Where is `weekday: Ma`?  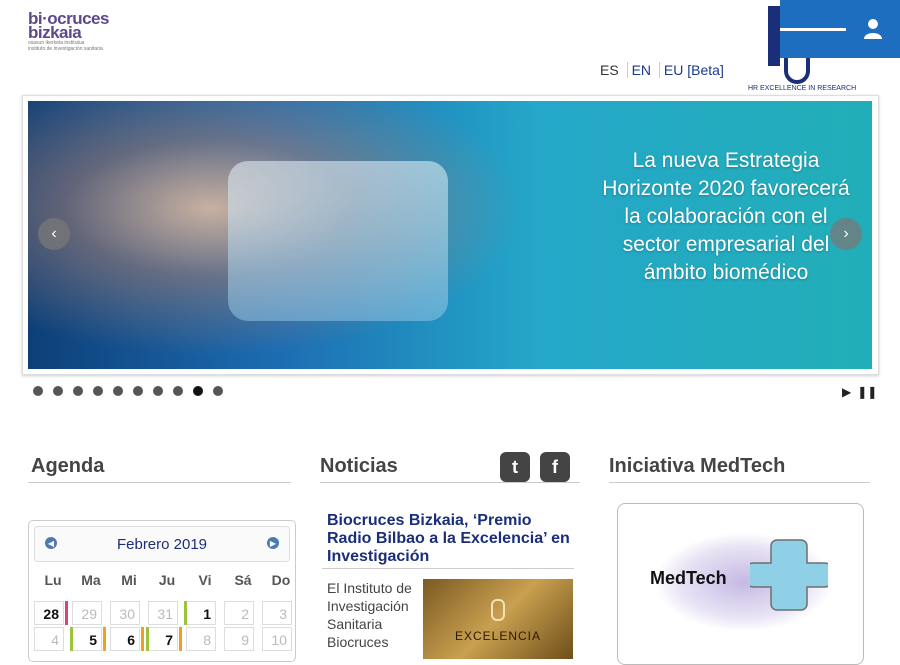
weekday: Ma is located at coordinates (91, 580).